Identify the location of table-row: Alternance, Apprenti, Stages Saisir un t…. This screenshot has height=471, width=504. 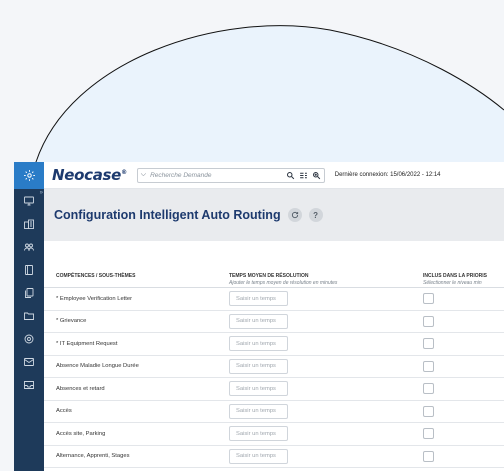
(274, 457).